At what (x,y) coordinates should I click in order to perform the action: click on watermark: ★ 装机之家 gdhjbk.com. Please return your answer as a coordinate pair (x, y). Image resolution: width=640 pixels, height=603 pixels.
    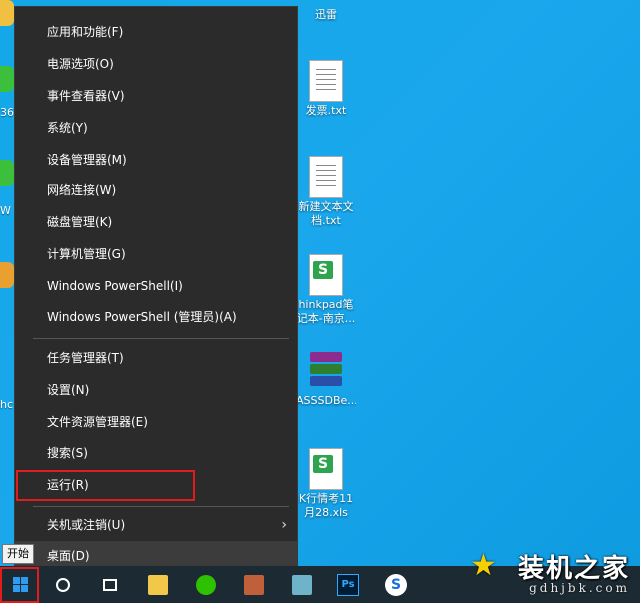
    Looking at the image, I should click on (550, 571).